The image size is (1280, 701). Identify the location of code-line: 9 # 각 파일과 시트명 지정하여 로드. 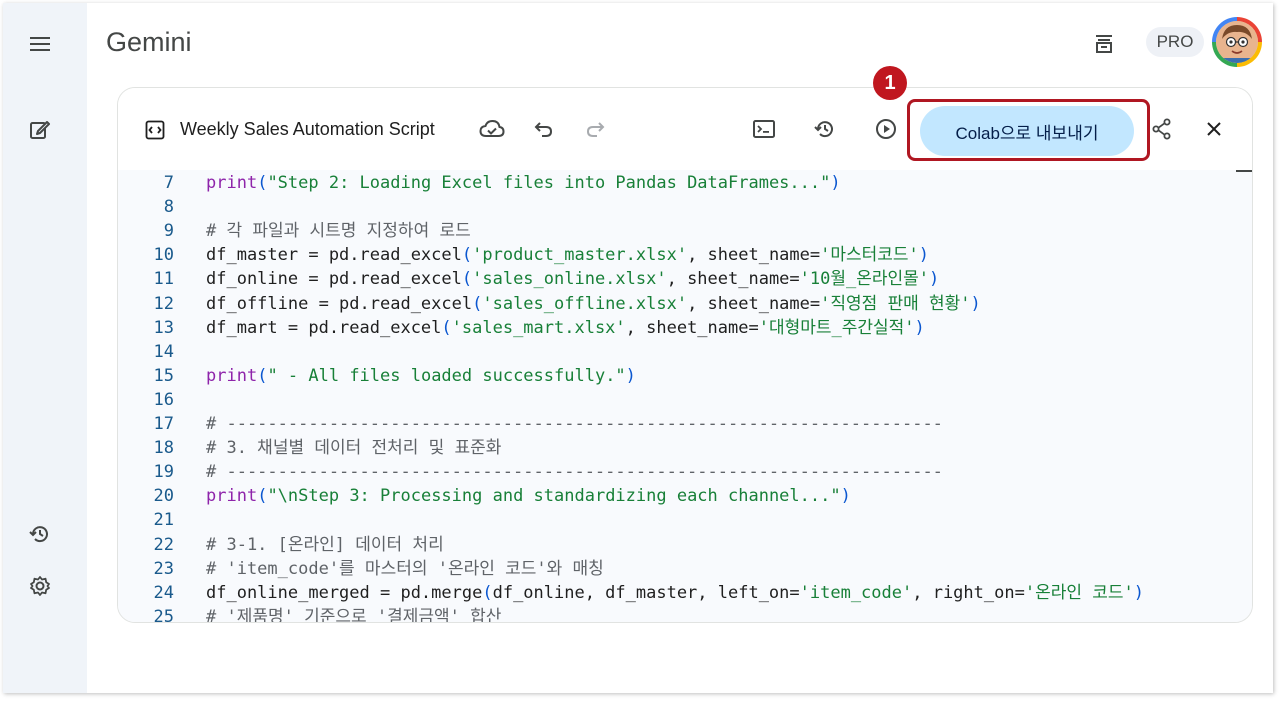
(685, 231).